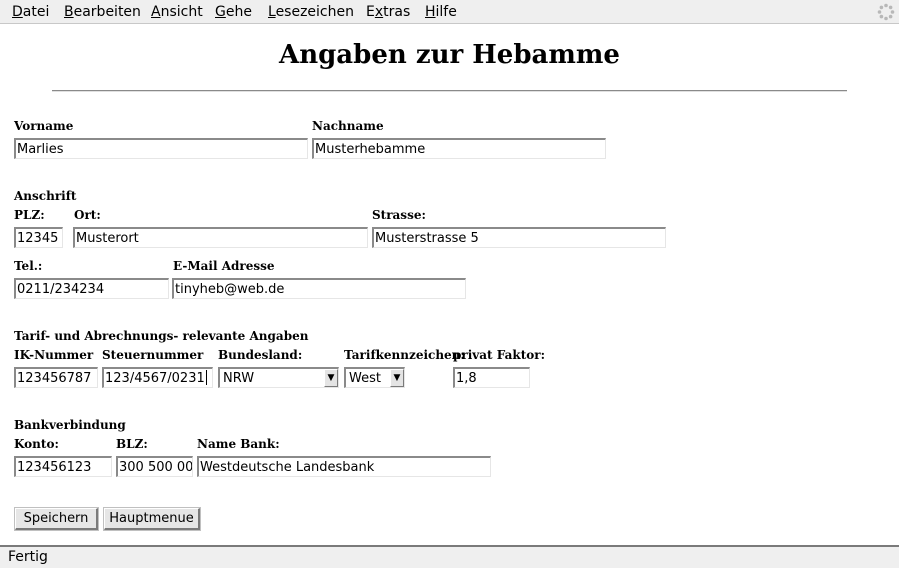 This screenshot has height=568, width=899. Describe the element at coordinates (278, 377) in the screenshot. I see `bundesland-select: NRW ▼` at that location.